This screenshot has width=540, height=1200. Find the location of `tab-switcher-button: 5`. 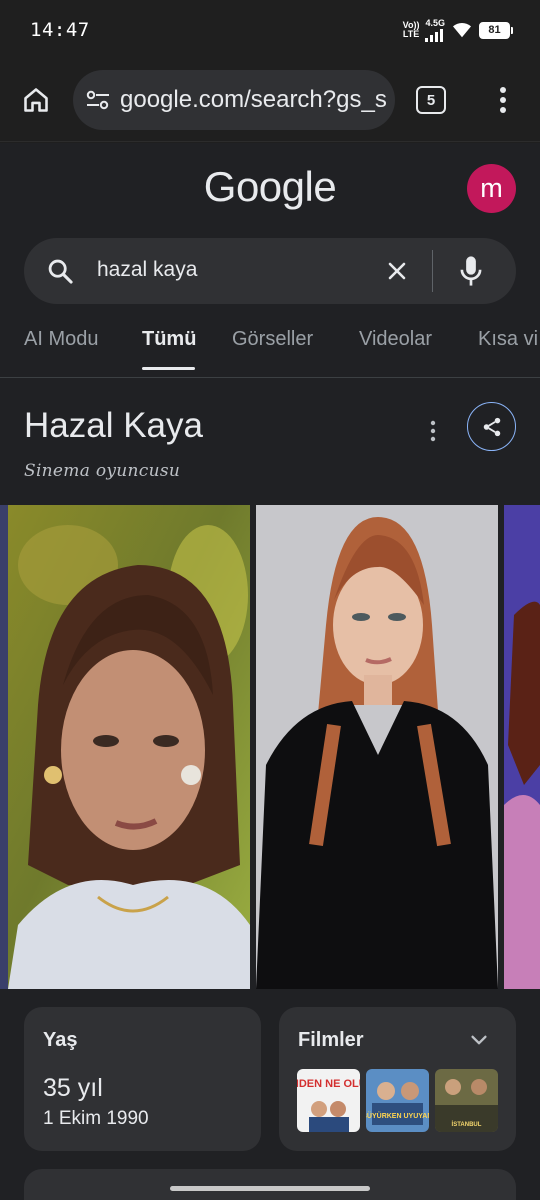

tab-switcher-button: 5 is located at coordinates (431, 100).